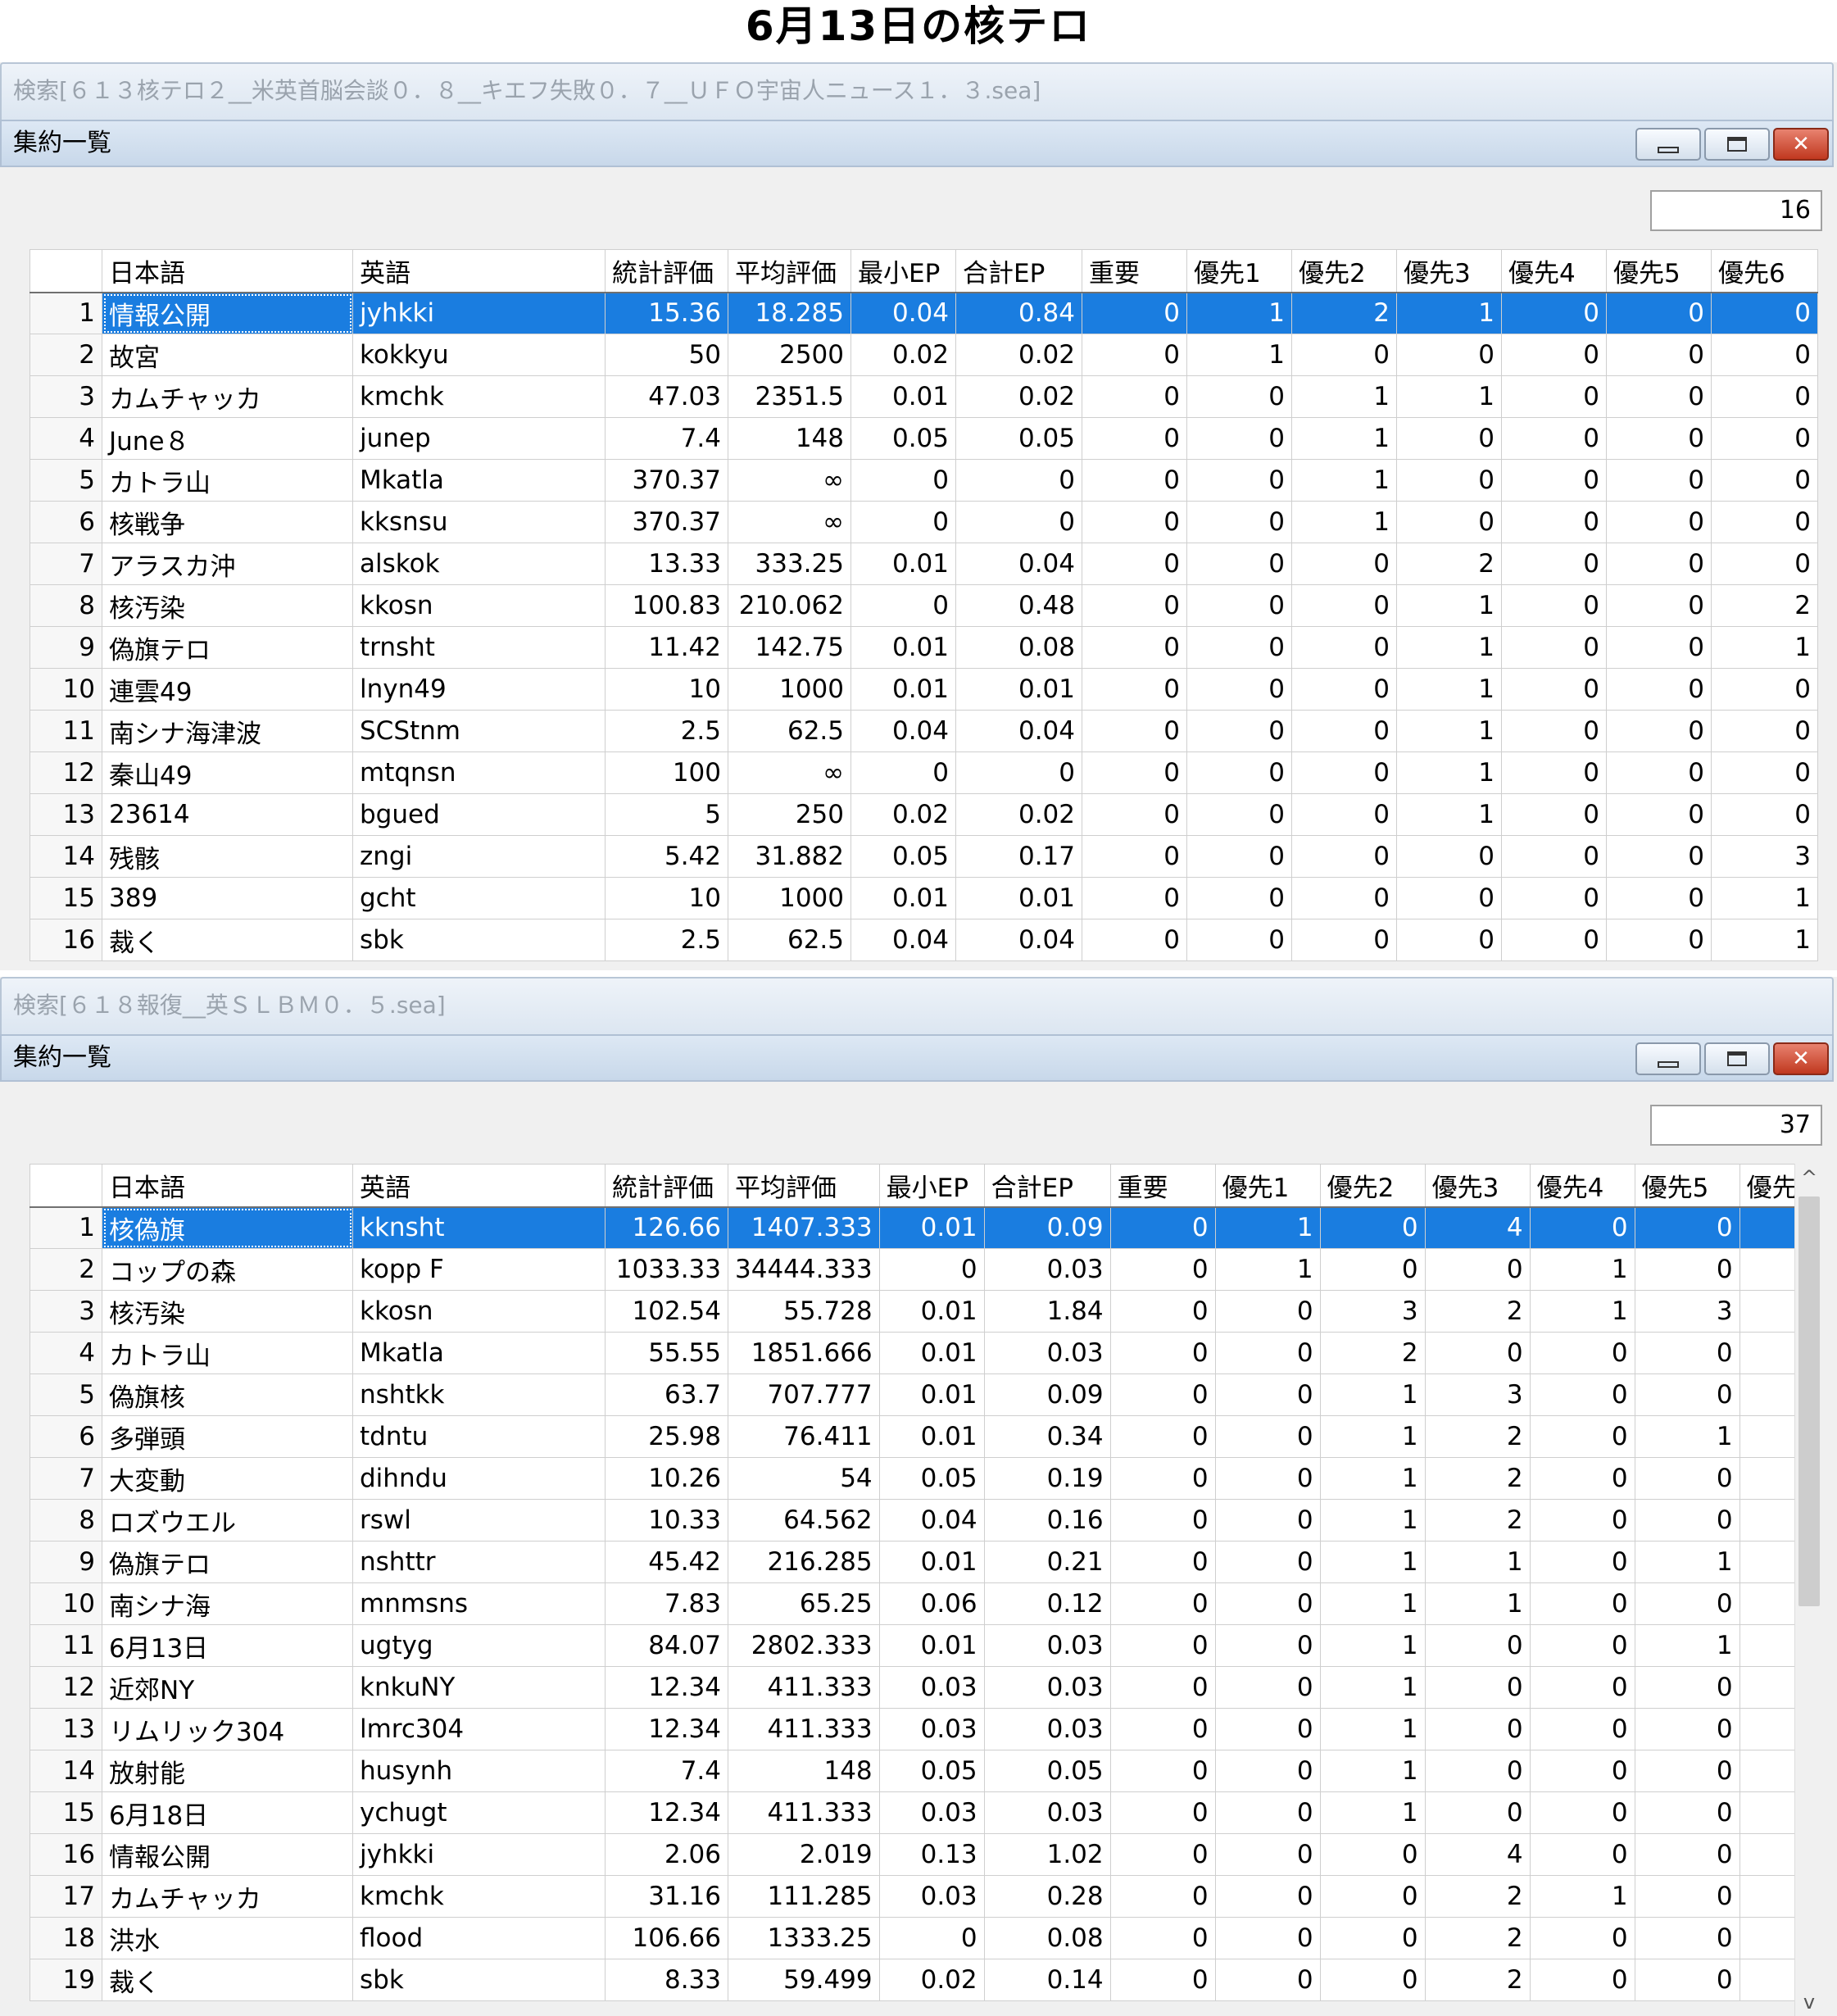 This screenshot has width=1837, height=2016. I want to click on table-cell: 連雲49, so click(228, 689).